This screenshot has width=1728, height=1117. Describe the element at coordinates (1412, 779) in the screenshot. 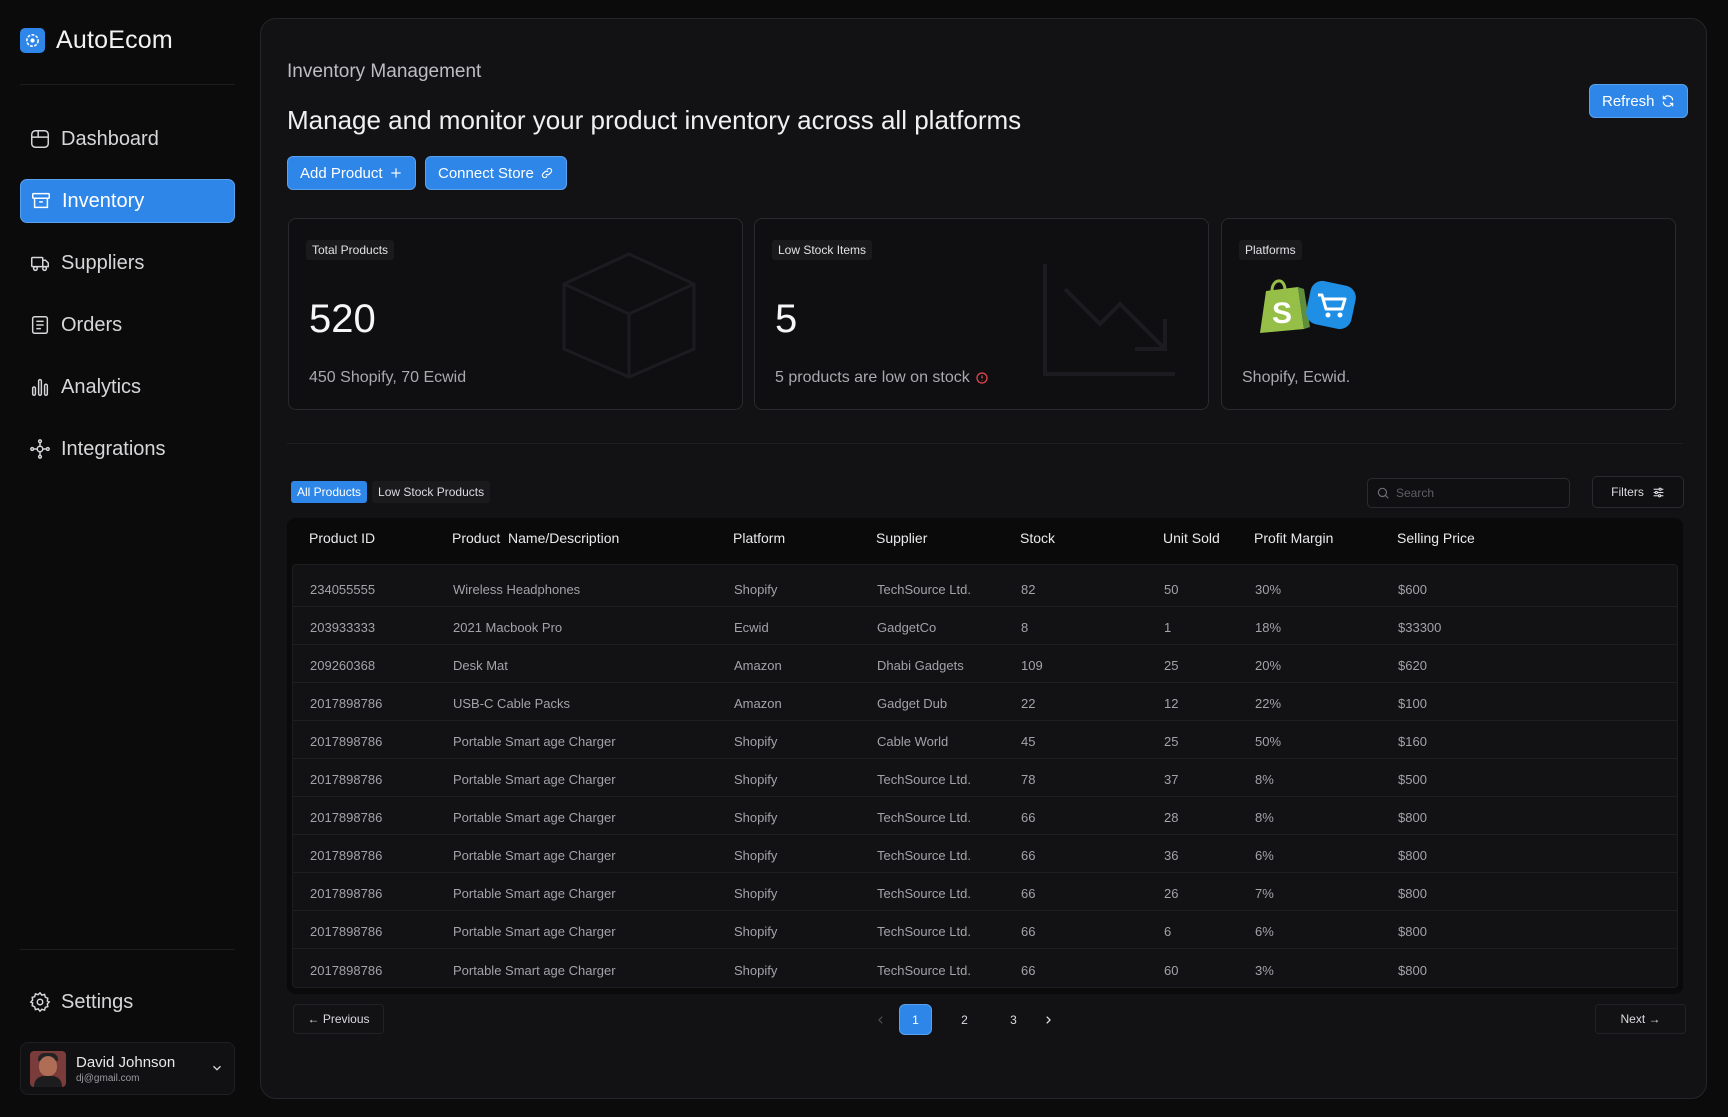

I see `selling-price-cell: $500` at that location.